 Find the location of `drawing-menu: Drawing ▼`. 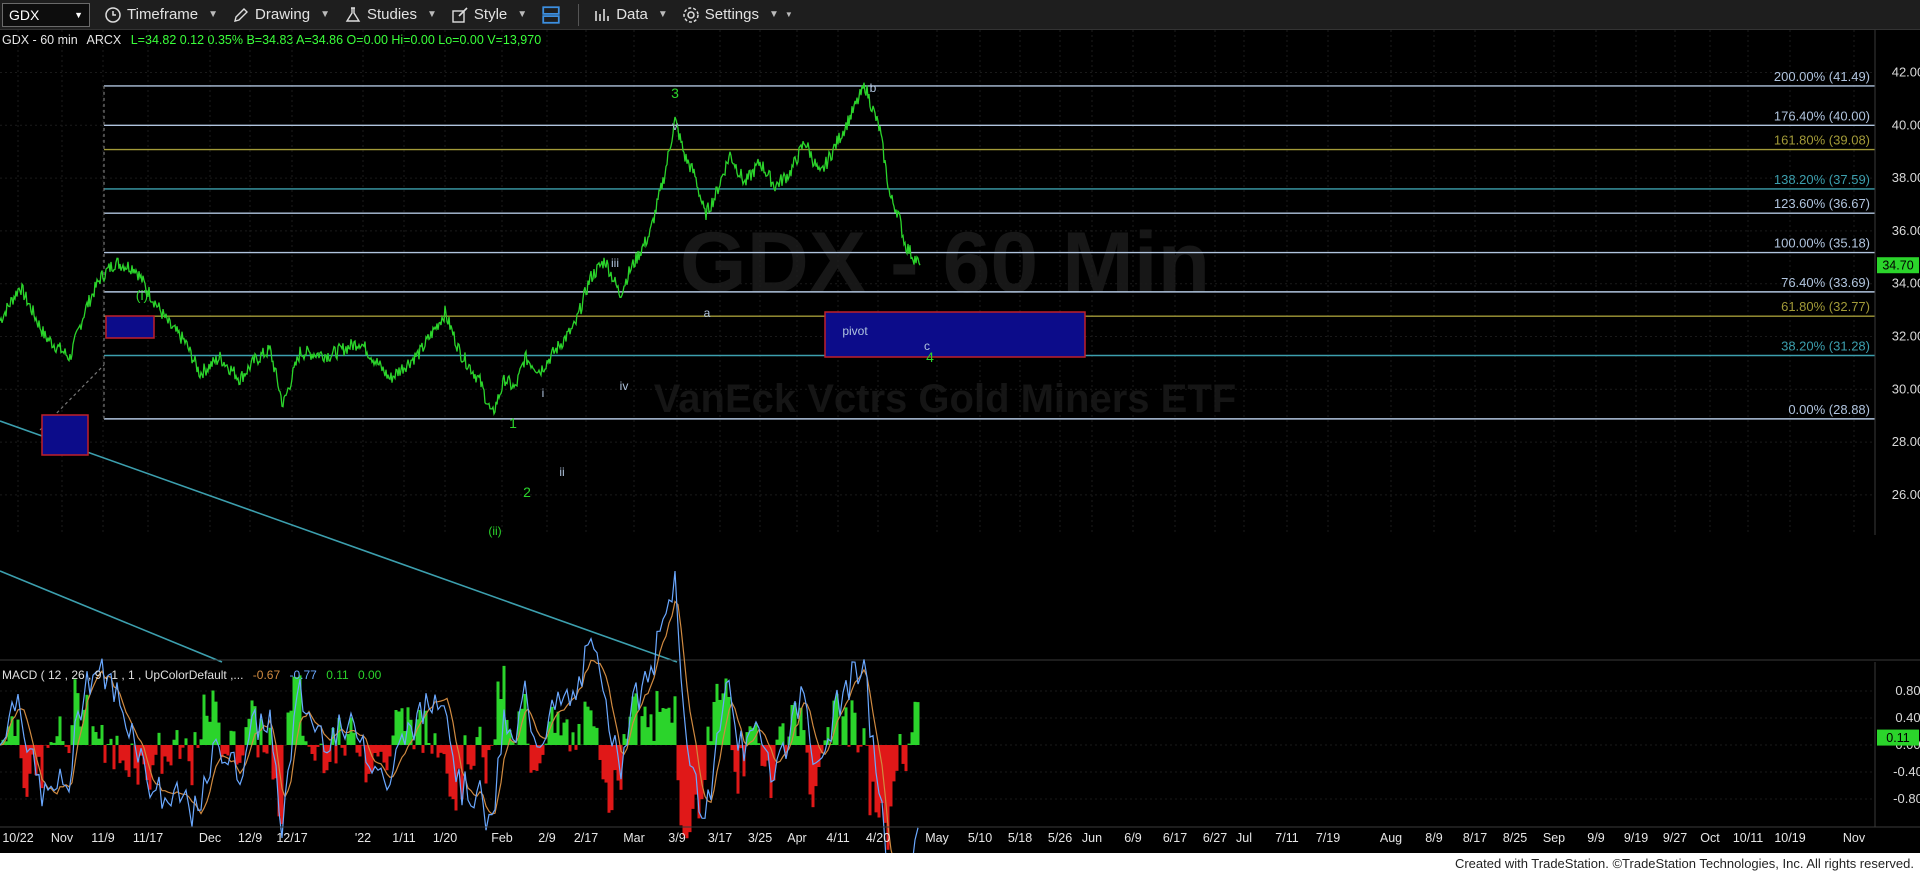

drawing-menu: Drawing ▼ is located at coordinates (281, 15).